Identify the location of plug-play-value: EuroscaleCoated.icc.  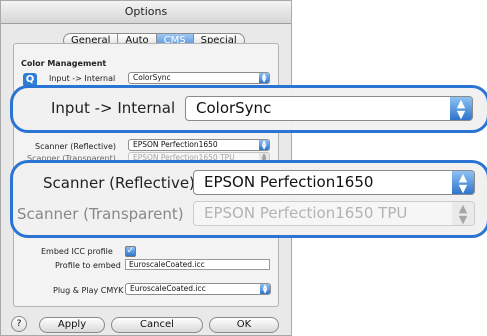
(168, 288).